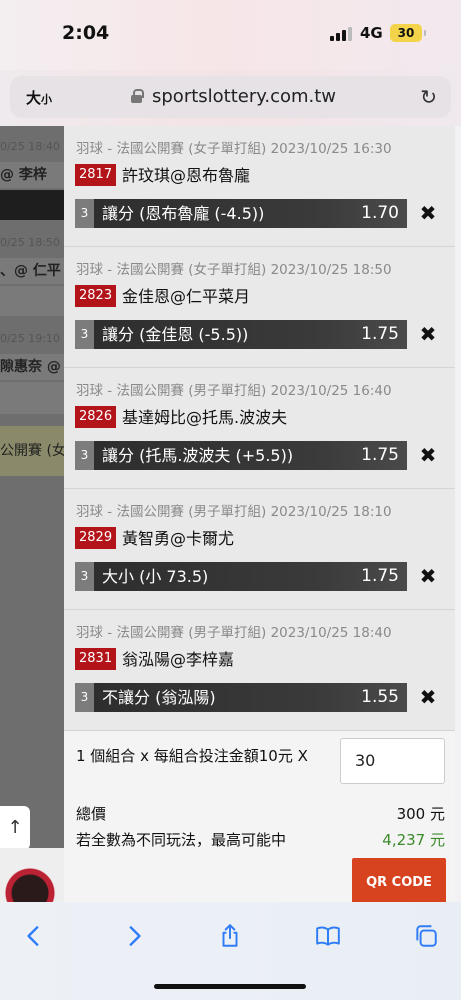  Describe the element at coordinates (380, 213) in the screenshot. I see `odds: 1.70` at that location.